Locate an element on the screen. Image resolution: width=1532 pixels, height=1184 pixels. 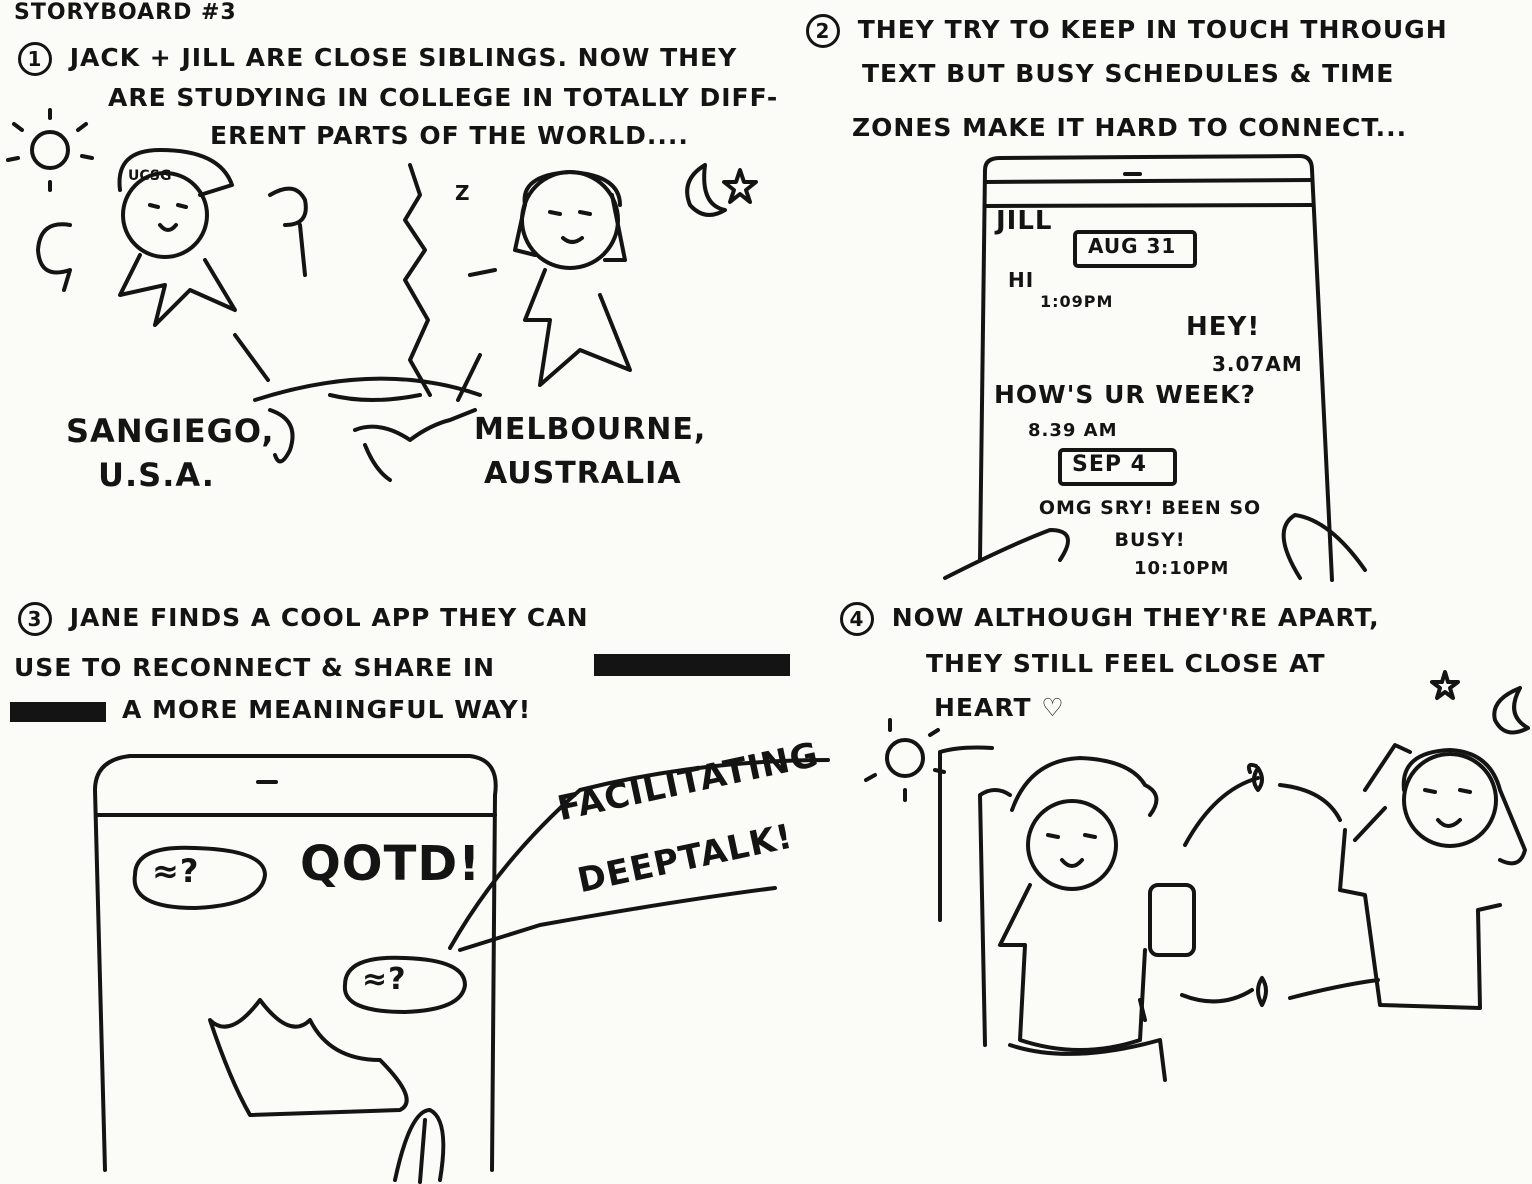
star-icon is located at coordinates (1445, 685).